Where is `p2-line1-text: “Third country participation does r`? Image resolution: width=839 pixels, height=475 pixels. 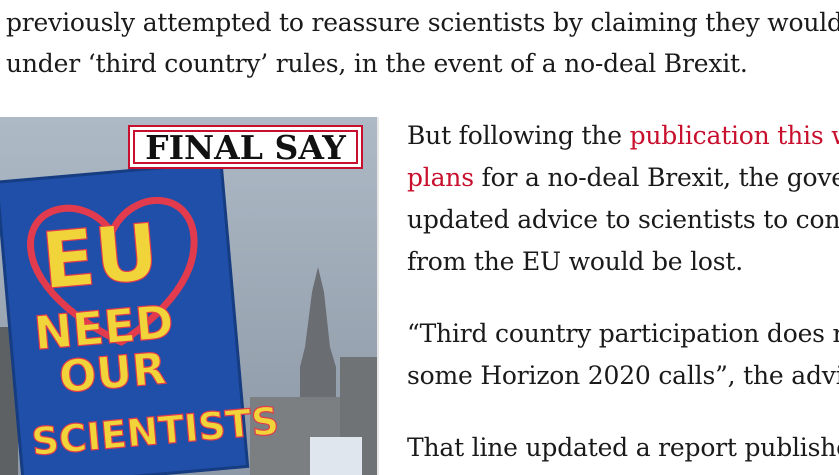 p2-line1-text: “Third country participation does r is located at coordinates (623, 333).